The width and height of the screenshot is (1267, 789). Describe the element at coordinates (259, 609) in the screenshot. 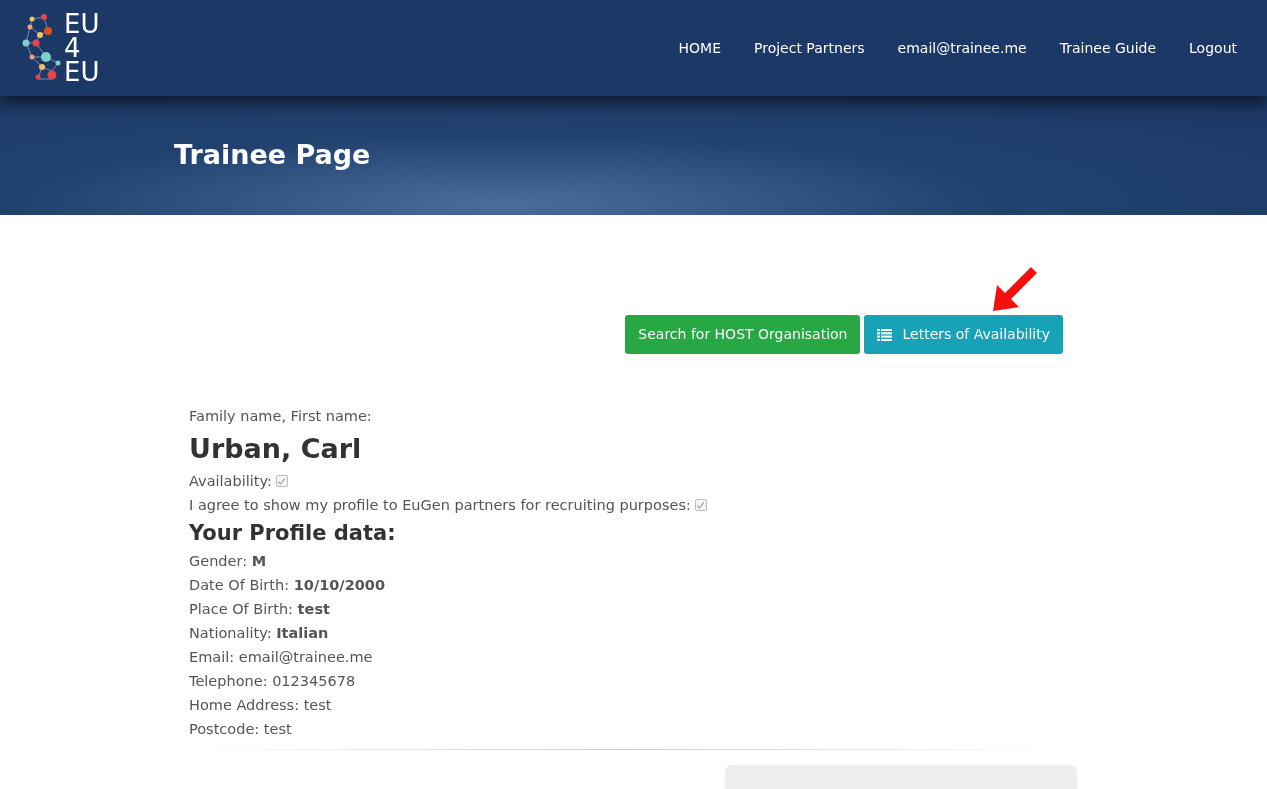

I see `profile-field: Place Of Birth: test` at that location.